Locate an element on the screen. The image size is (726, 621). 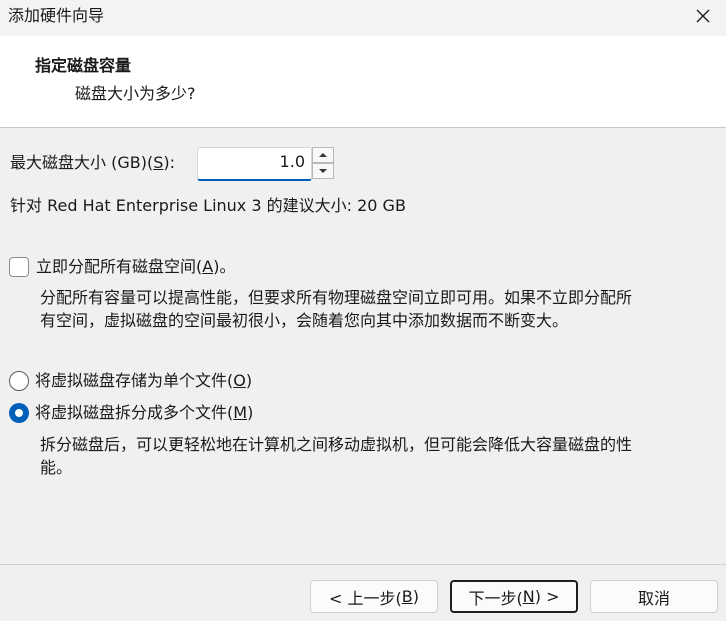
page-subtitle: 磁盘大小为多少? is located at coordinates (135, 93).